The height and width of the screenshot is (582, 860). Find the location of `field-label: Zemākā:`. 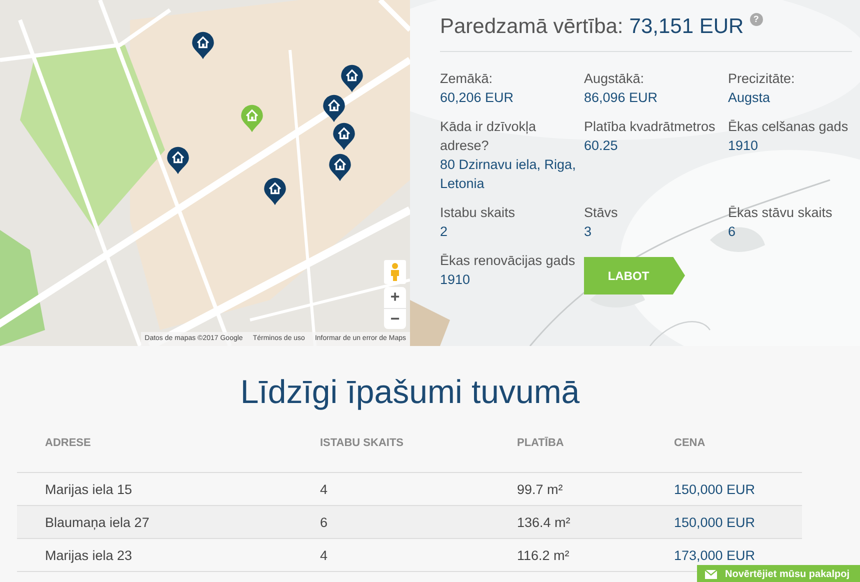

field-label: Zemākā: is located at coordinates (467, 79).